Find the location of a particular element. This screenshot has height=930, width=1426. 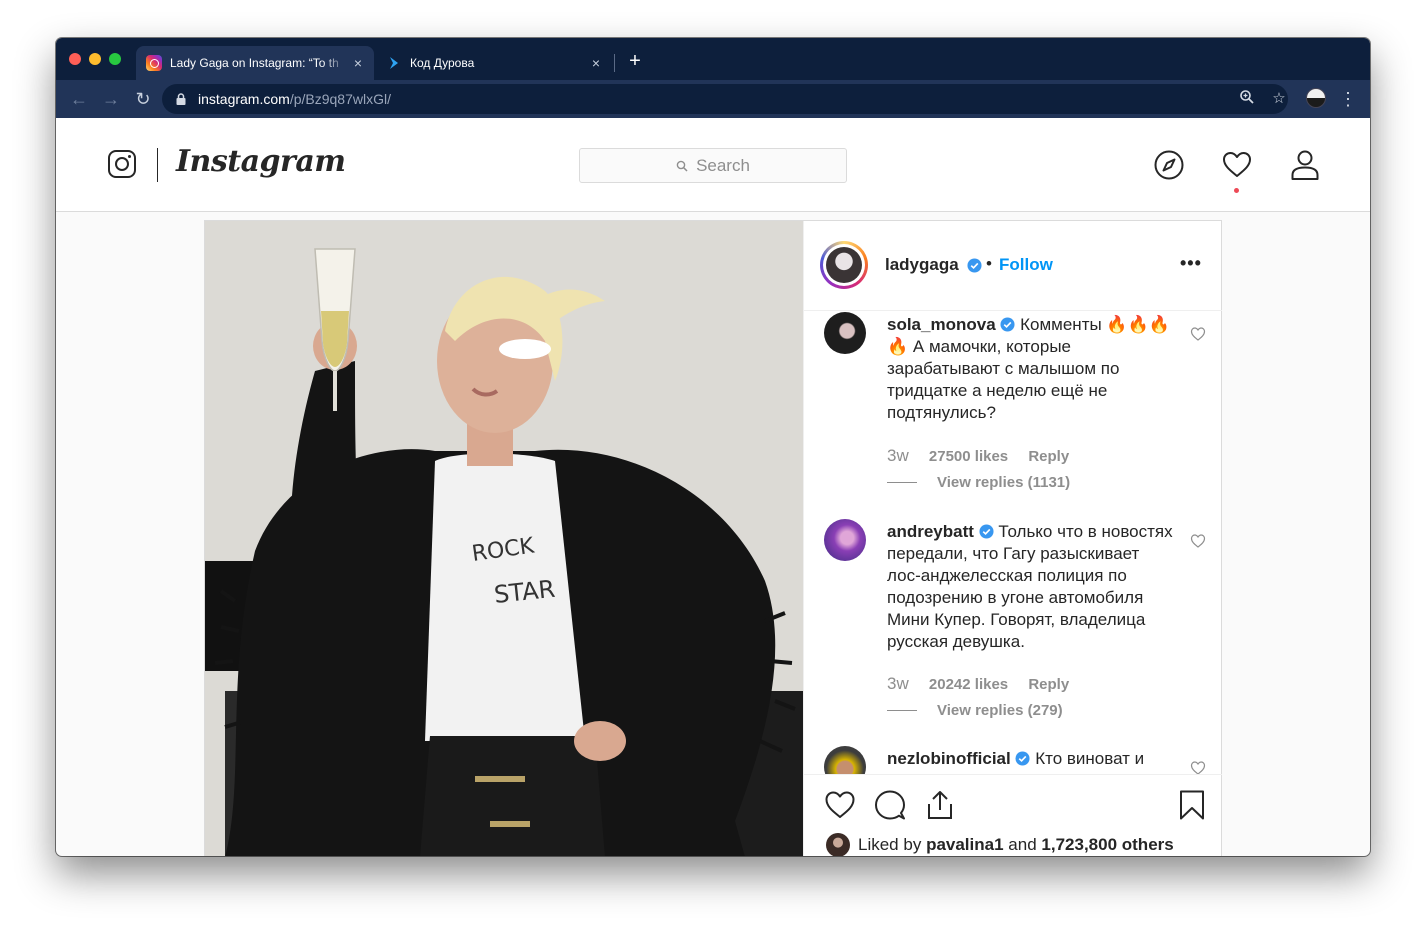

back-button: ← is located at coordinates (79, 99).